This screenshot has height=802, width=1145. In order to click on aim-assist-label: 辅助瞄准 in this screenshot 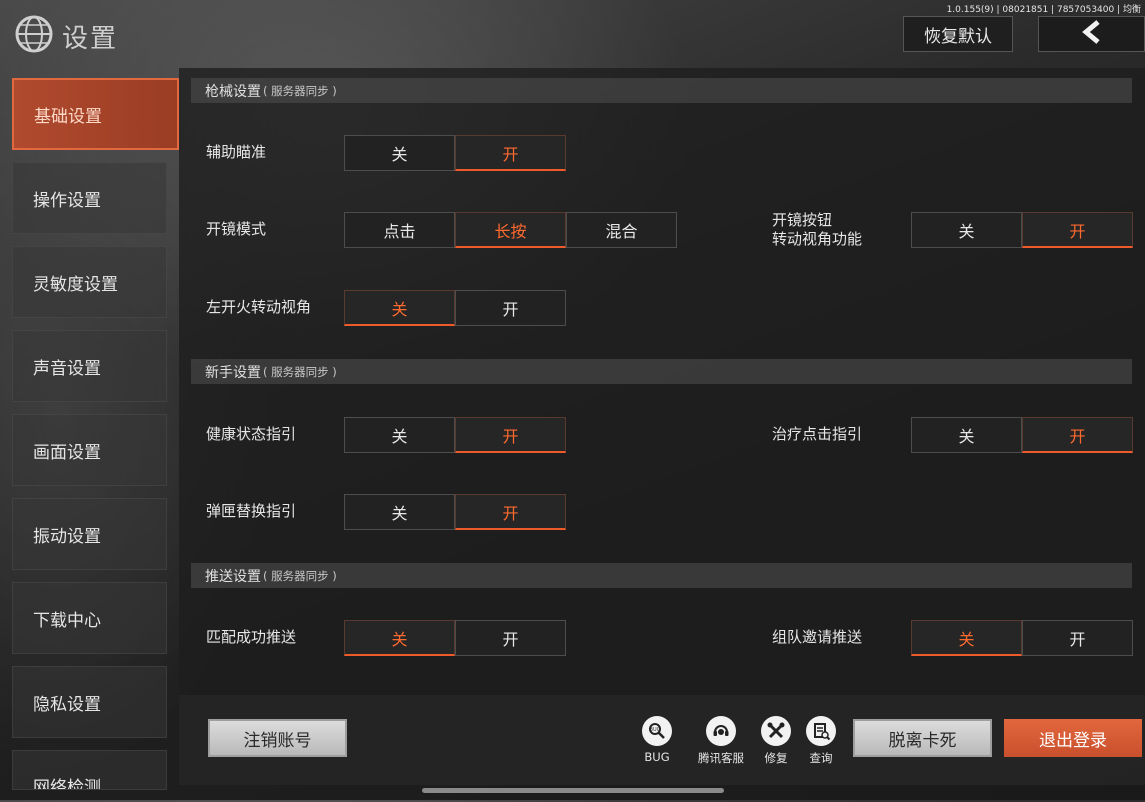, I will do `click(236, 152)`.